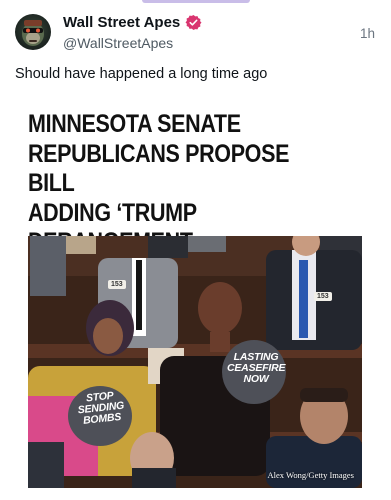 Image resolution: width=391 pixels, height=500 pixels. I want to click on author-handle: @WallStreetApes, so click(118, 43).